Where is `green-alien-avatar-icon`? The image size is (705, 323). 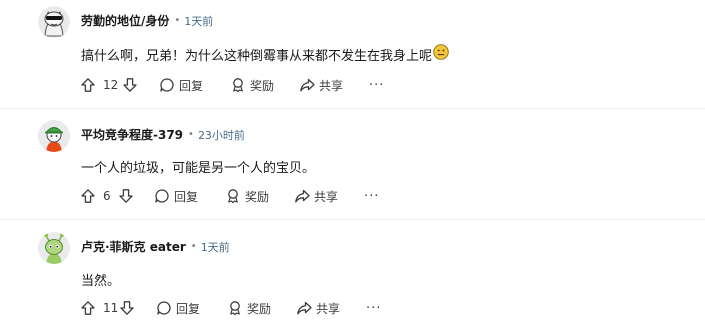
green-alien-avatar-icon is located at coordinates (54, 248).